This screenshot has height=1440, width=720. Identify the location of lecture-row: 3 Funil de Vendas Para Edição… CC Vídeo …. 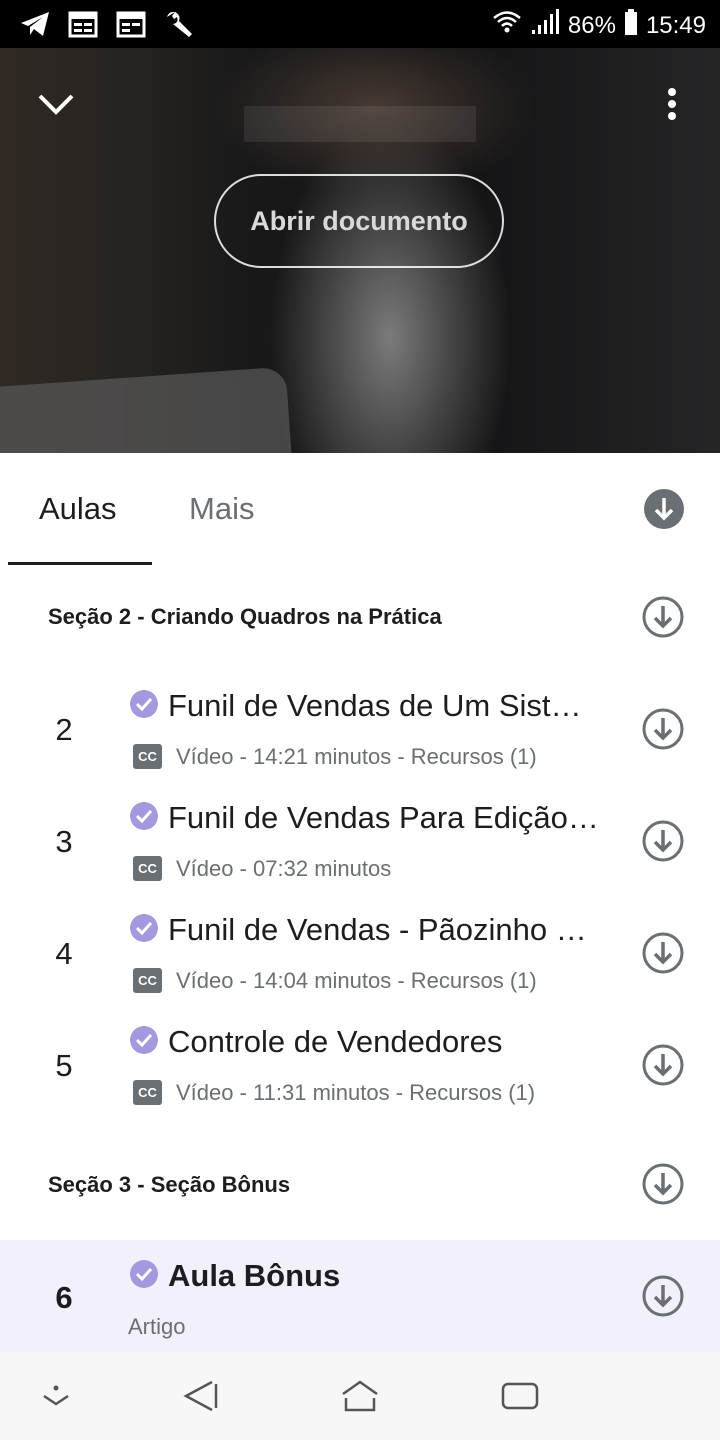
(360, 842).